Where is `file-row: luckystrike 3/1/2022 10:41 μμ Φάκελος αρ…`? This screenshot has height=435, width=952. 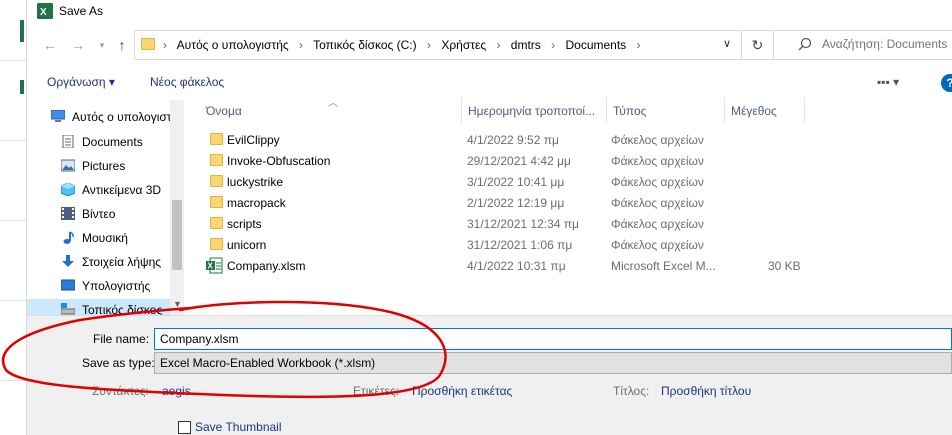 file-row: luckystrike 3/1/2022 10:41 μμ Φάκελος αρ… is located at coordinates (576, 181).